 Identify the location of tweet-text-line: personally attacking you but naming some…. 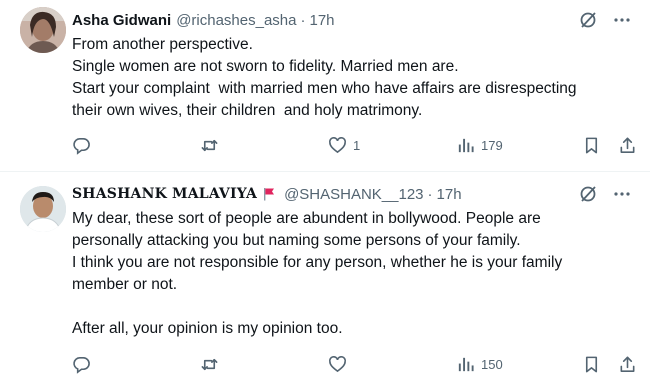
(296, 240).